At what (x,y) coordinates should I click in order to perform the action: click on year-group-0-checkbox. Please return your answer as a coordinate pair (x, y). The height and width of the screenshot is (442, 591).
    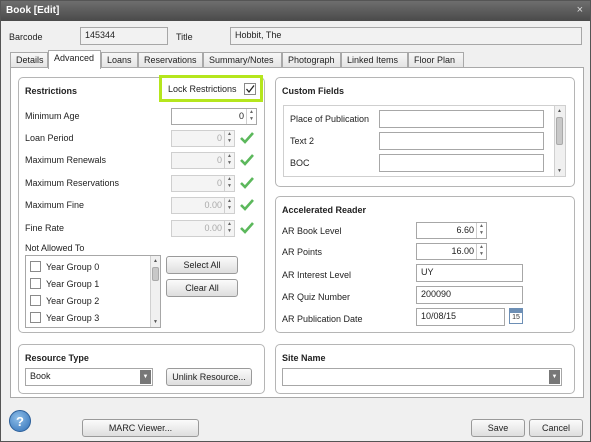
    Looking at the image, I should click on (35, 266).